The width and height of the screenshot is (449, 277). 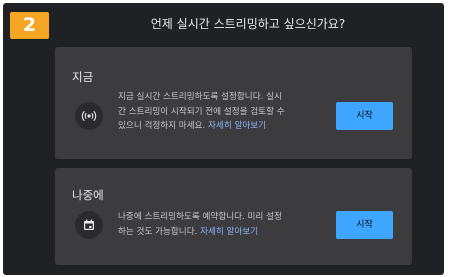 What do you see at coordinates (29, 25) in the screenshot?
I see `step-number-badge: 2` at bounding box center [29, 25].